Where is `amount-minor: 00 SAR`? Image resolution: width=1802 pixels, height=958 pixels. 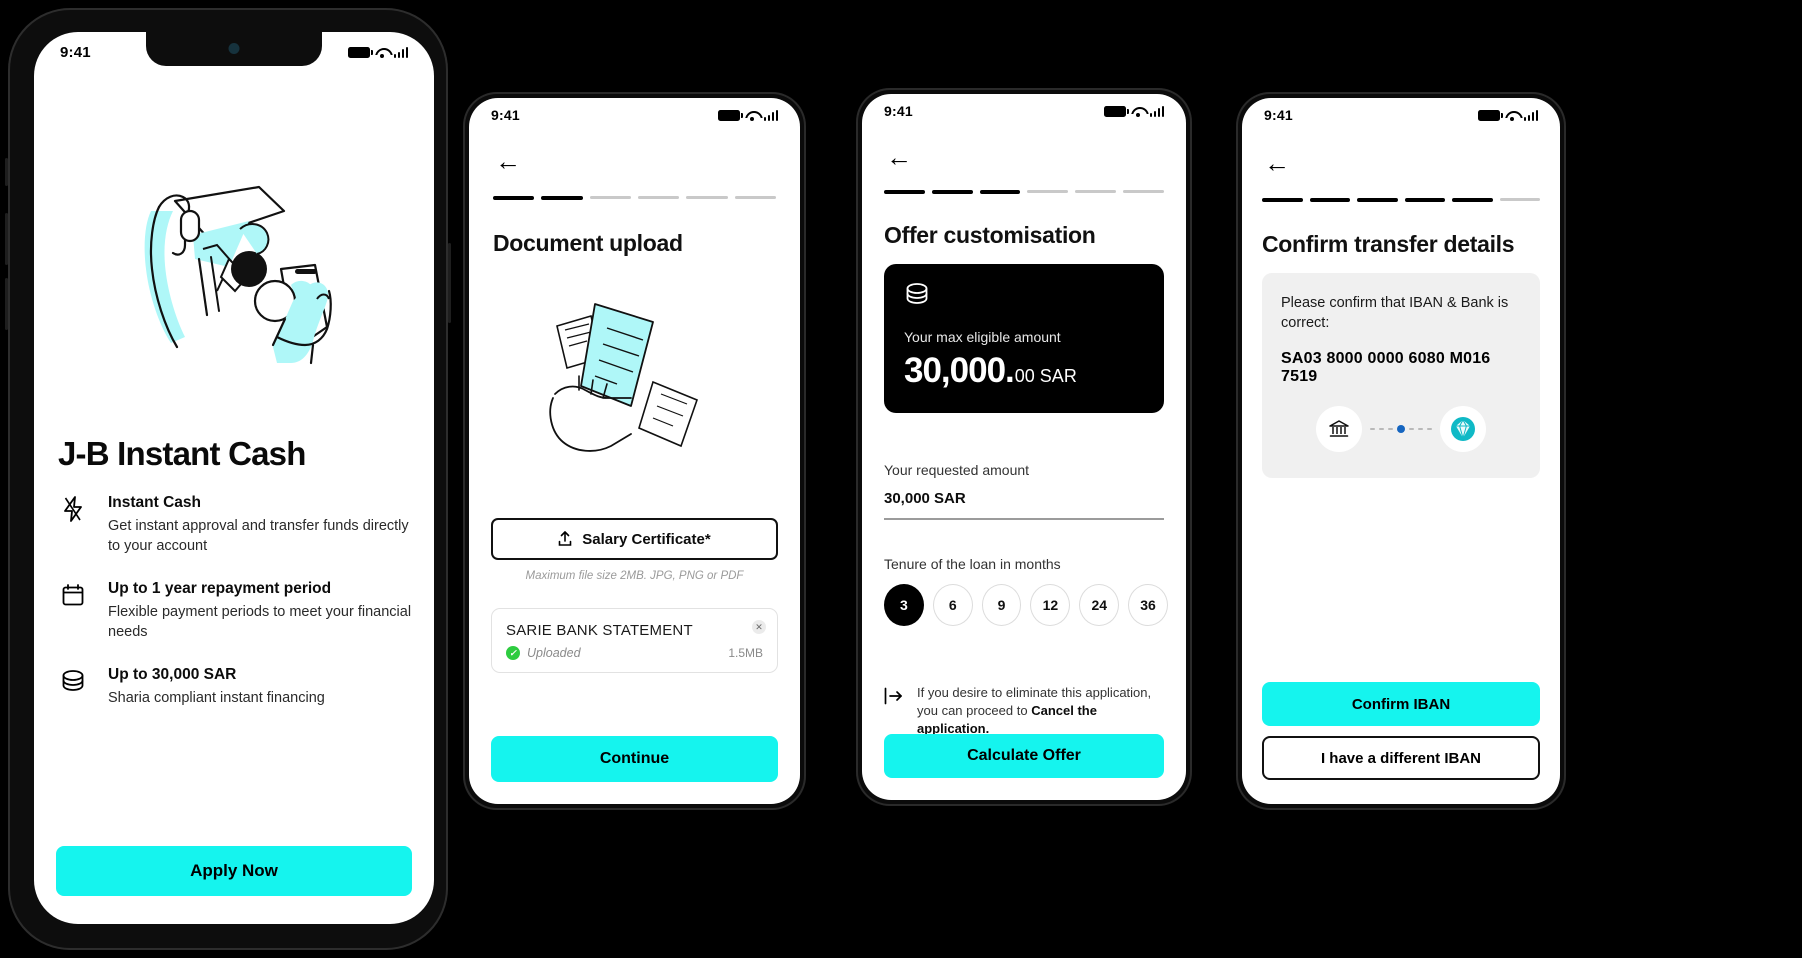
amount-minor: 00 SAR is located at coordinates (1045, 376).